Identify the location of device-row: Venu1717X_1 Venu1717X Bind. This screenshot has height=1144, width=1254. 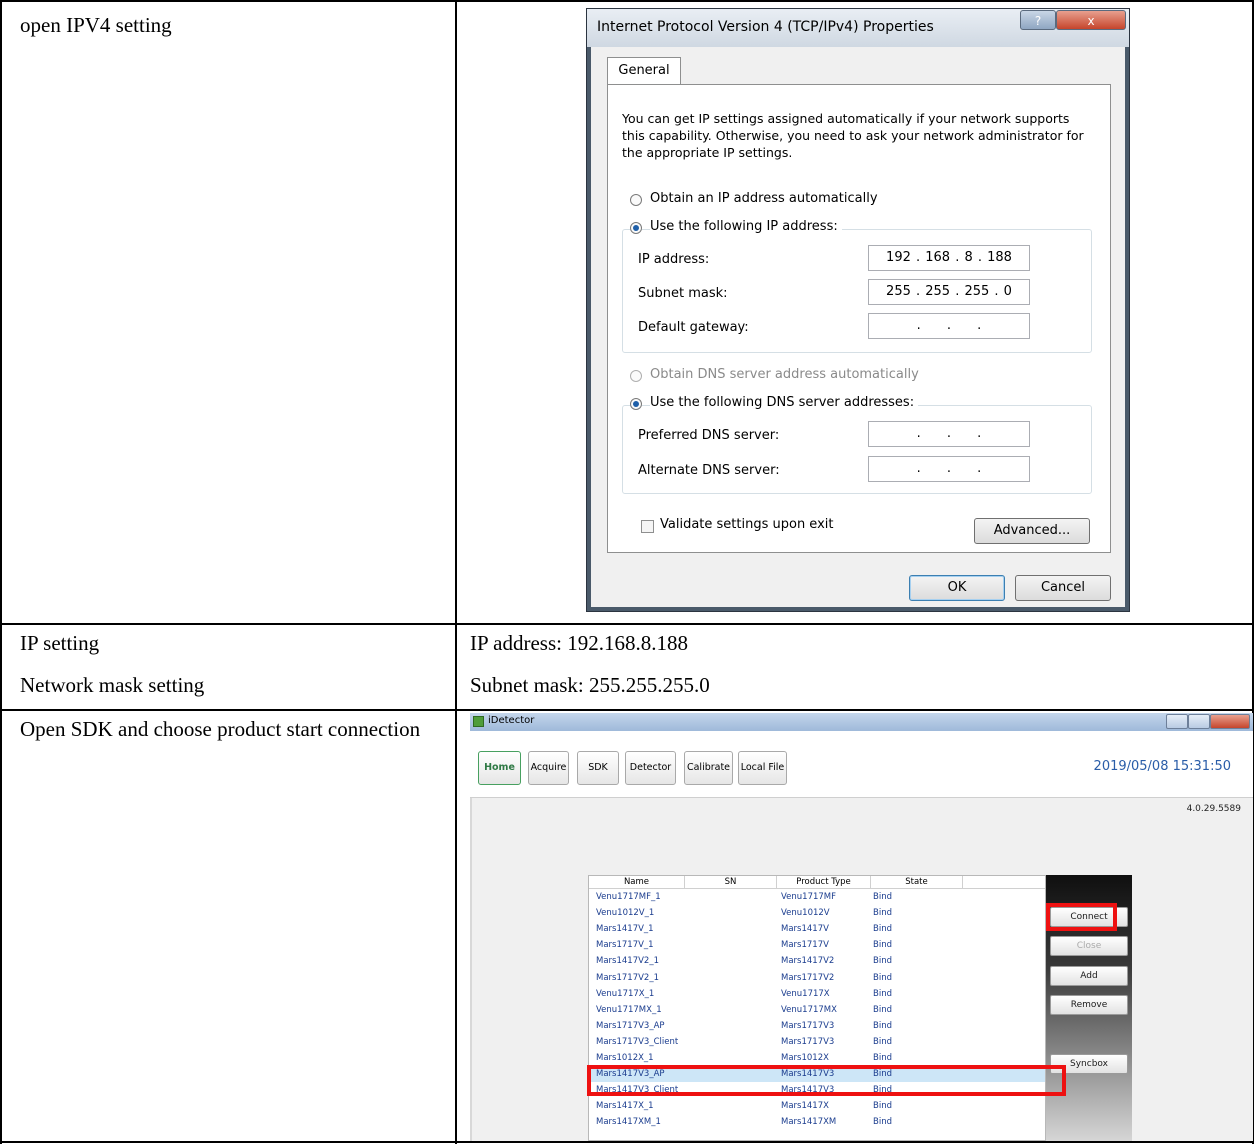
(817, 994).